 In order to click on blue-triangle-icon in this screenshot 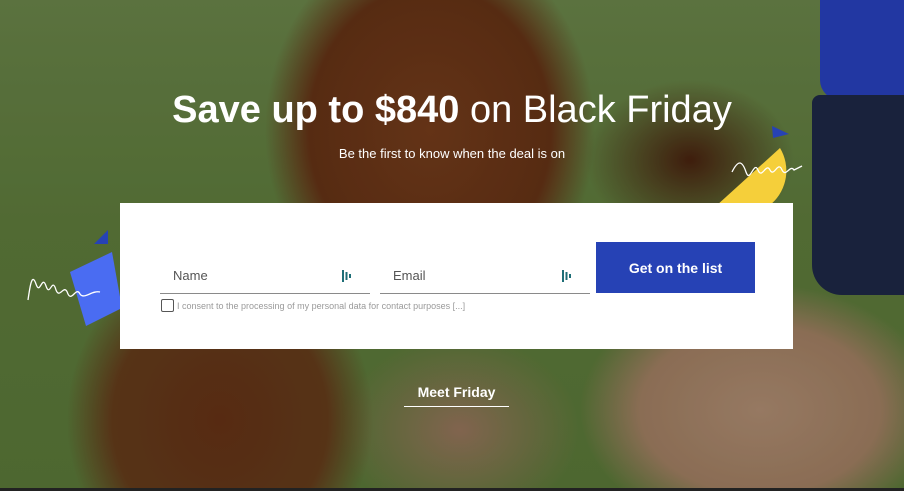, I will do `click(780, 132)`.